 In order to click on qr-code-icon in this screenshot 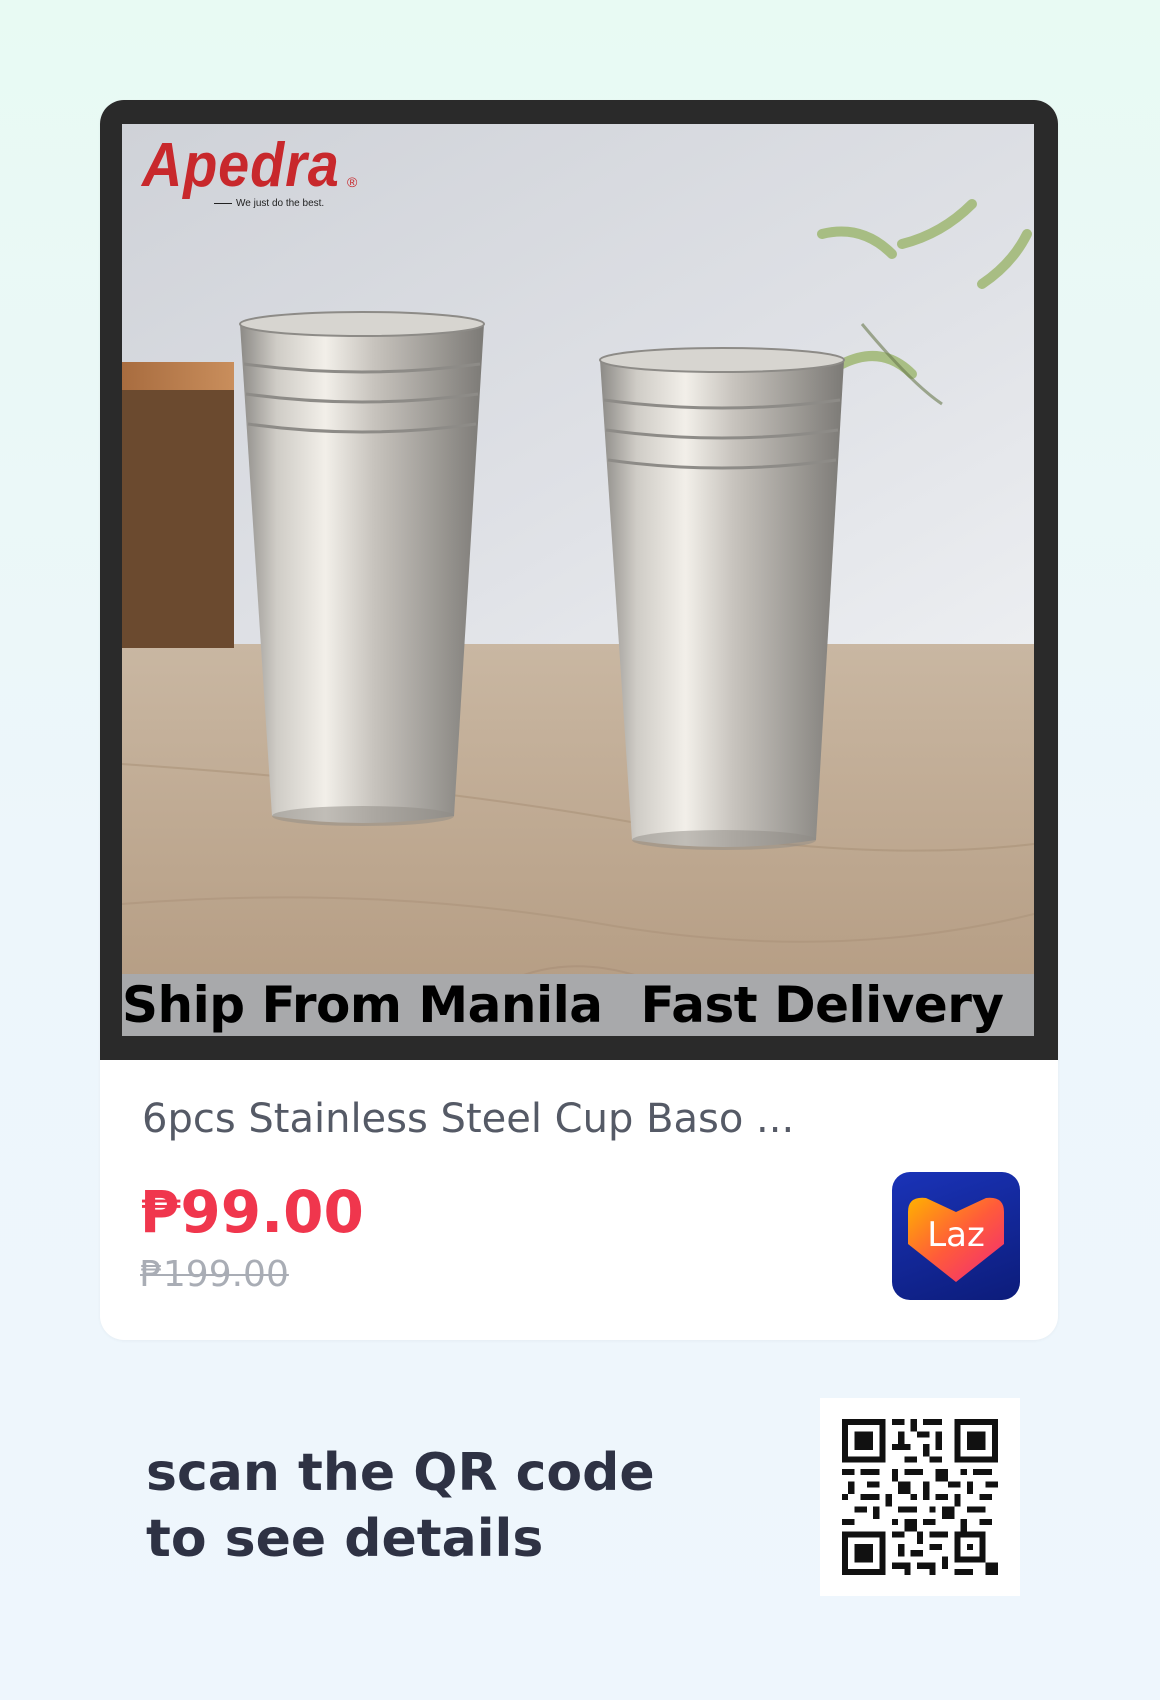, I will do `click(920, 1497)`.